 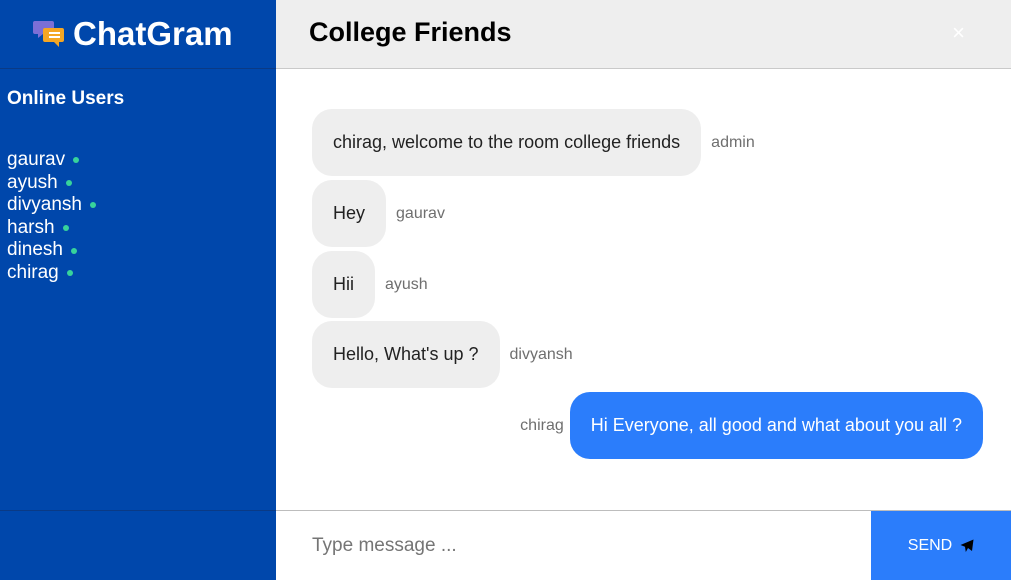 I want to click on message-bubble: Hello, What's up ?, so click(x=406, y=354).